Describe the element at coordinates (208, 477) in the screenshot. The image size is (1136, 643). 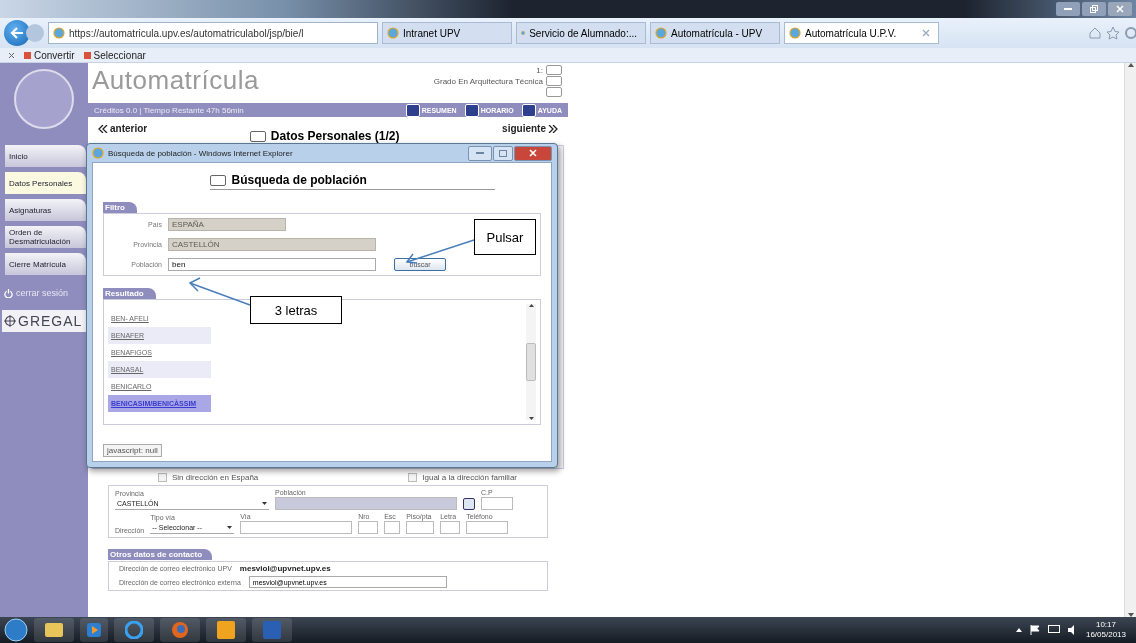
I see `option-checkbox: Sin dirección en España` at that location.